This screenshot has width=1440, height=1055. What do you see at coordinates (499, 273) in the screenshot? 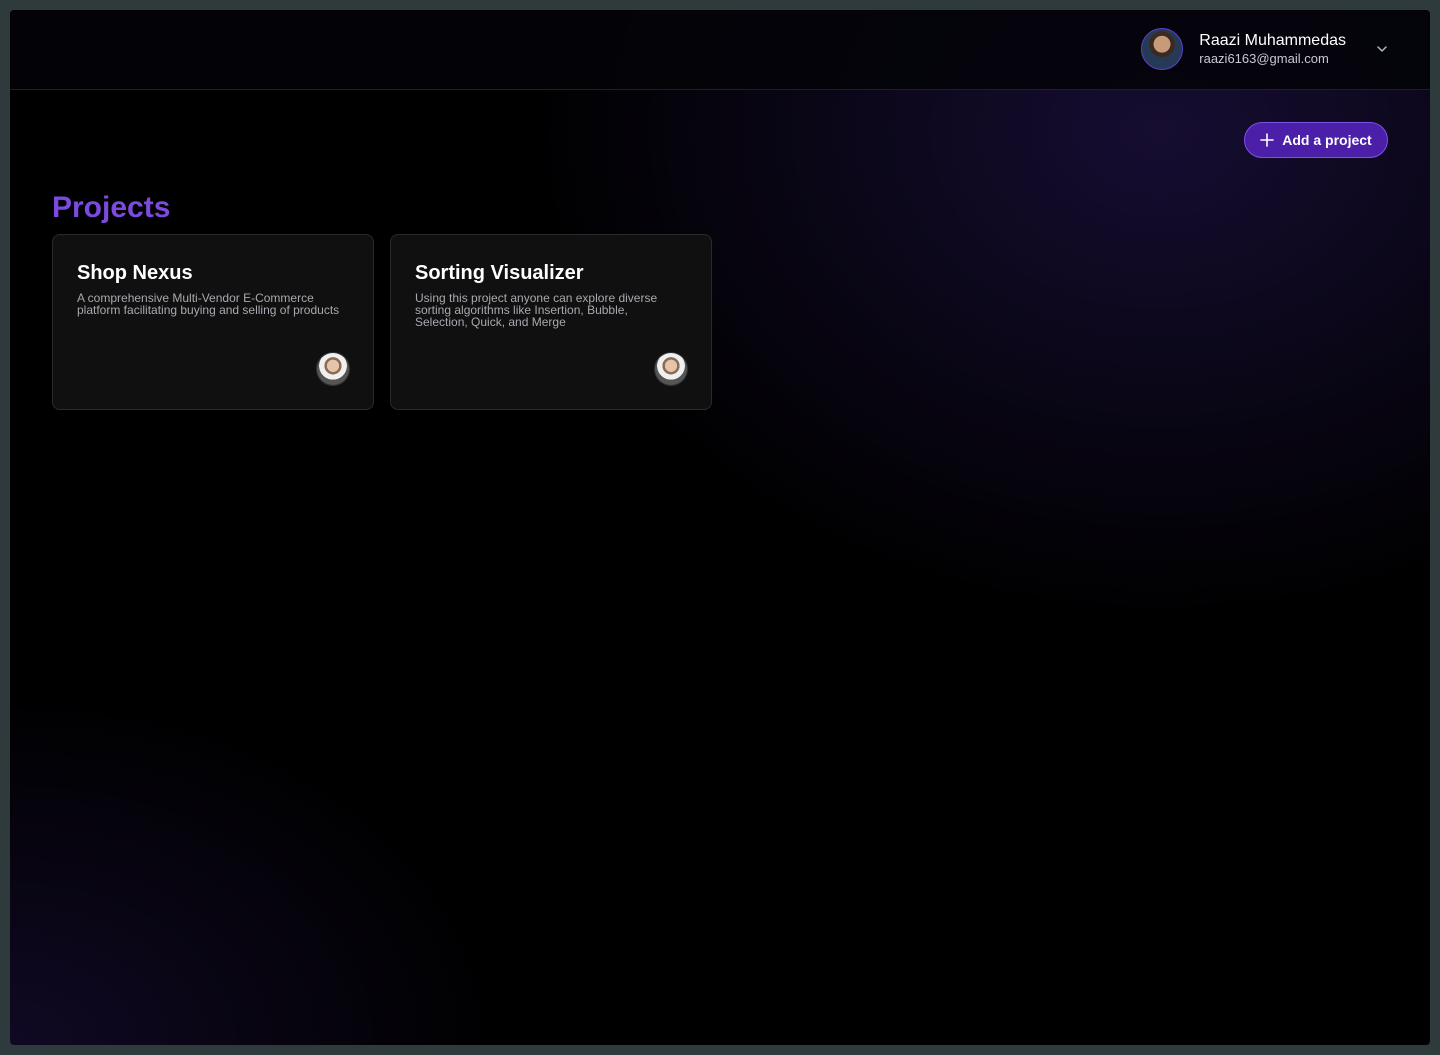
I see `project-title: Sorting Visualizer` at bounding box center [499, 273].